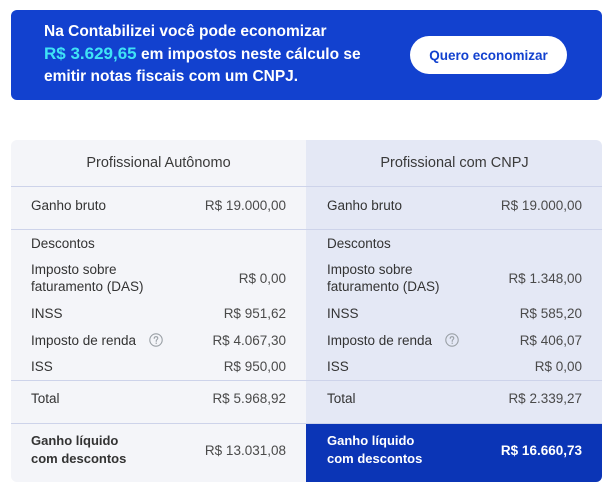  I want to click on discount-row-inss: INSS R$ 951,62, so click(158, 313).